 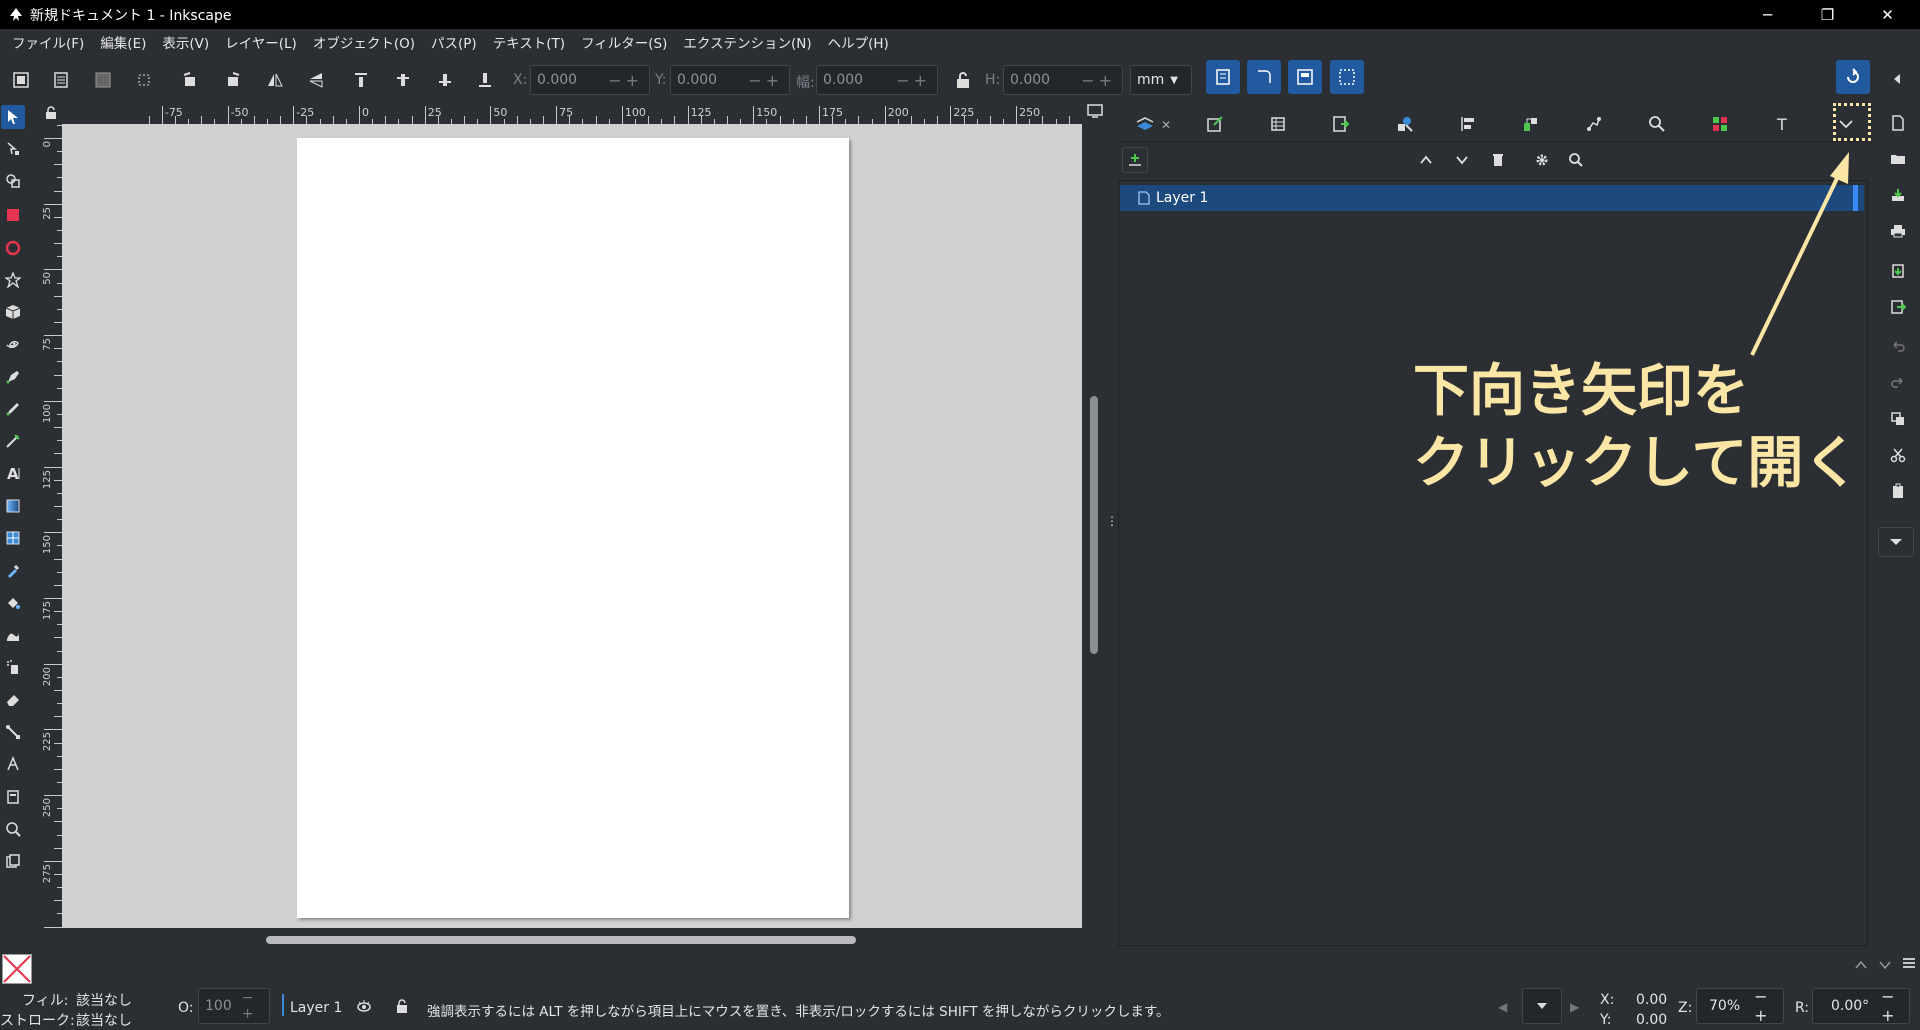 I want to click on horizontal-scrollbar, so click(x=561, y=940).